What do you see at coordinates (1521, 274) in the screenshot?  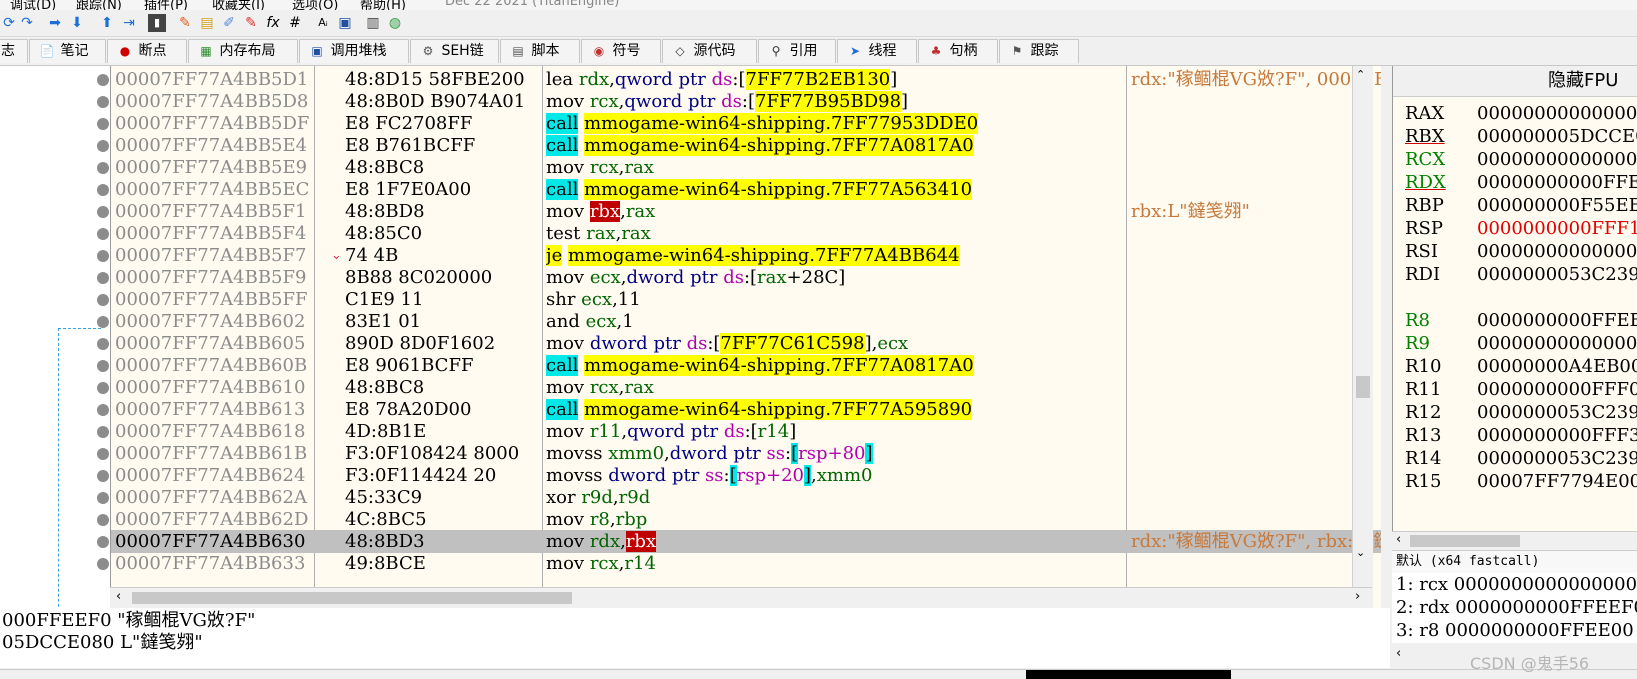 I see `register-row: RDI 0000000053C23900` at bounding box center [1521, 274].